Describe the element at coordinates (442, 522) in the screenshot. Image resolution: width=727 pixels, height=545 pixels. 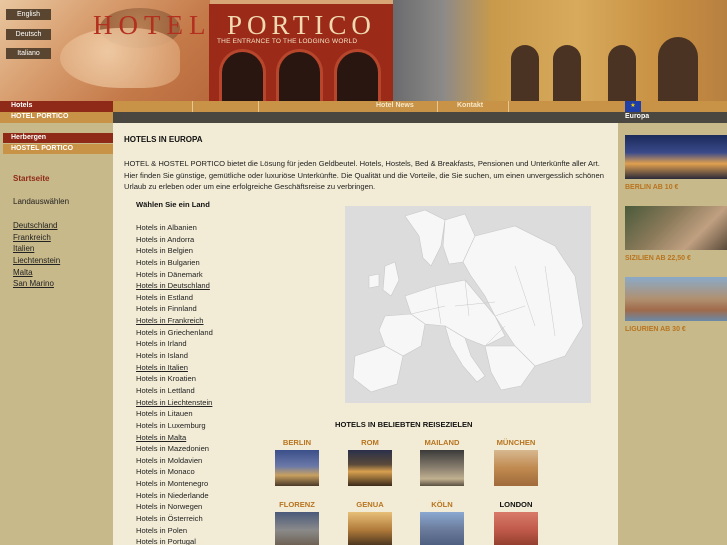
I see `destination-koeln: KÖLN` at that location.